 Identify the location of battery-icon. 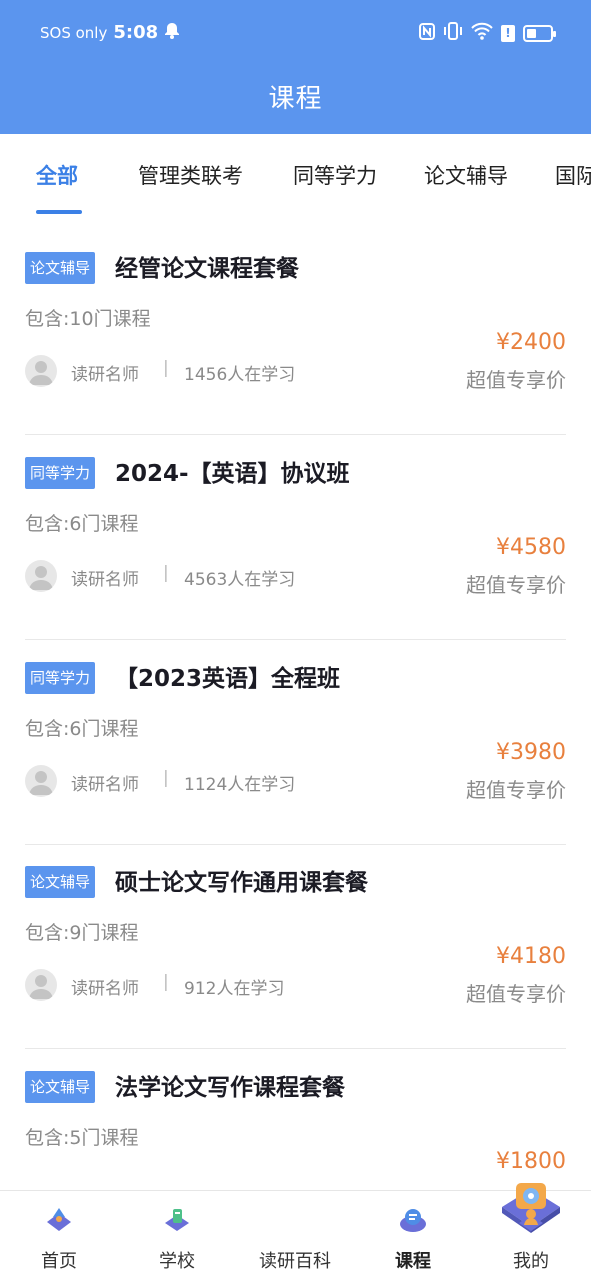
(539, 33).